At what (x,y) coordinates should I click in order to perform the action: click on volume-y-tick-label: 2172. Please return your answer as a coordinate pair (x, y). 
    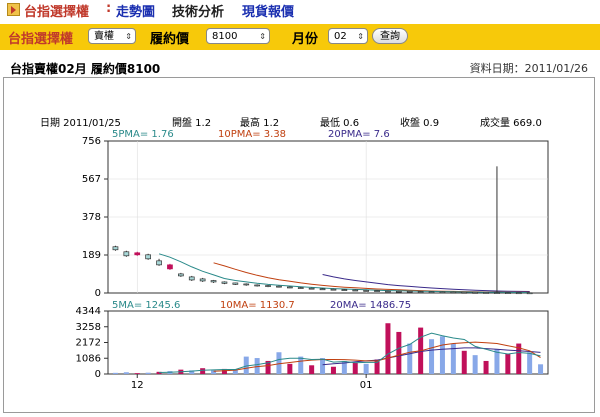
    Looking at the image, I should click on (88, 343).